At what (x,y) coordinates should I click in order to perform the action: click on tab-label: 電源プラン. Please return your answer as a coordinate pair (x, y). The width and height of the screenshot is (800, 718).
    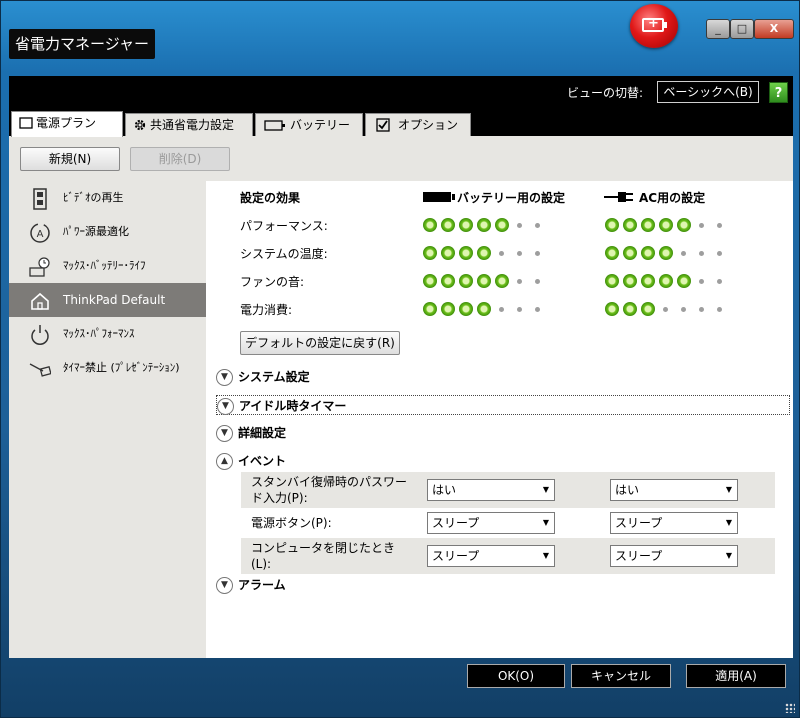
    Looking at the image, I should click on (66, 123).